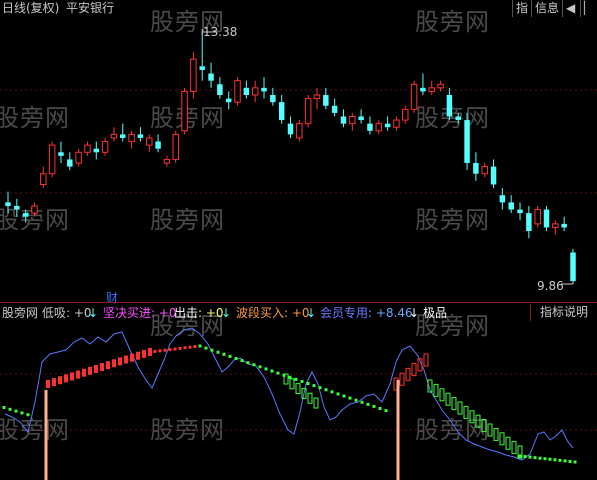 The width and height of the screenshot is (597, 480). Describe the element at coordinates (90, 8) in the screenshot. I see `stock-name: 平安银行` at that location.